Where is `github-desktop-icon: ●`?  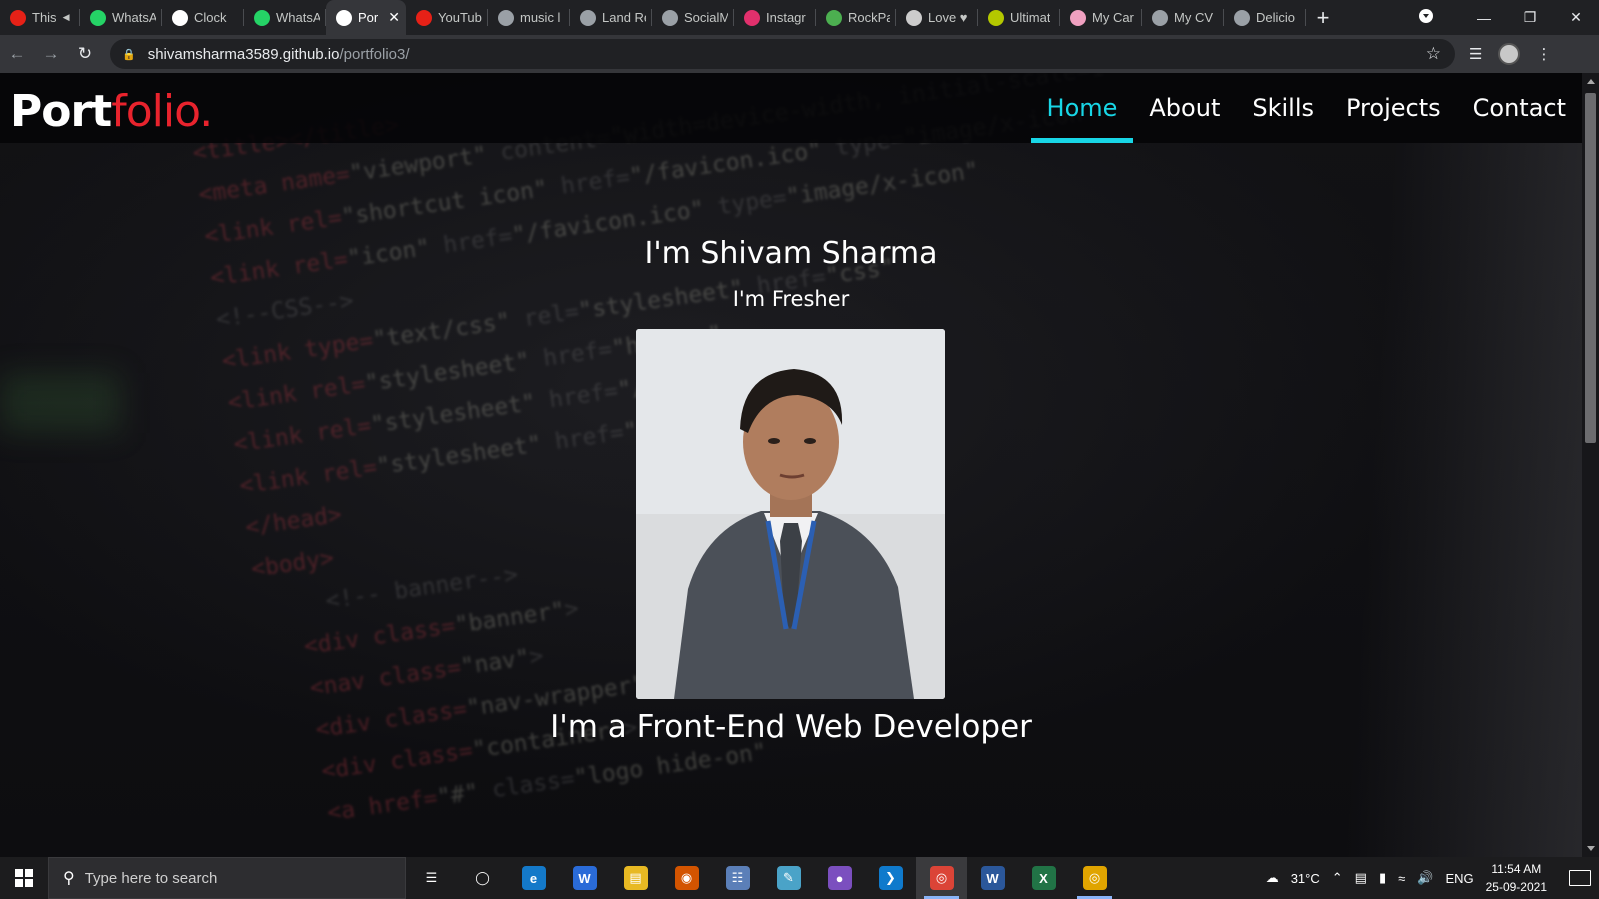
github-desktop-icon: ● is located at coordinates (839, 878).